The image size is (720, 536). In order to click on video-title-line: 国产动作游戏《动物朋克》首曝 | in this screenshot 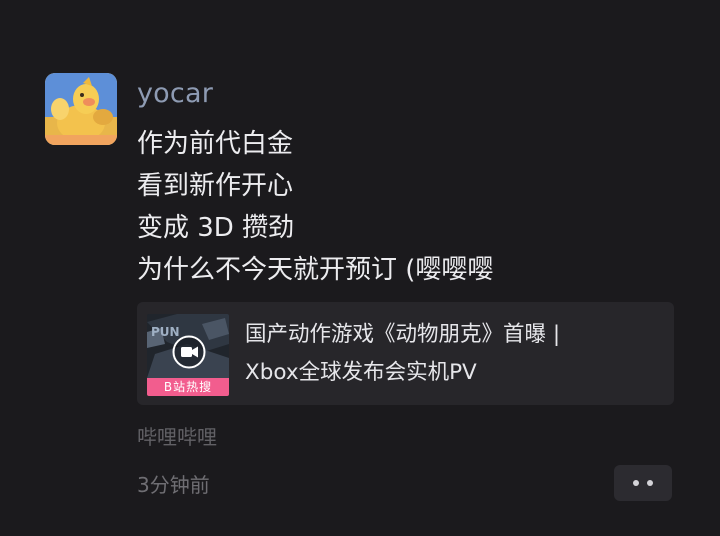, I will do `click(403, 334)`.